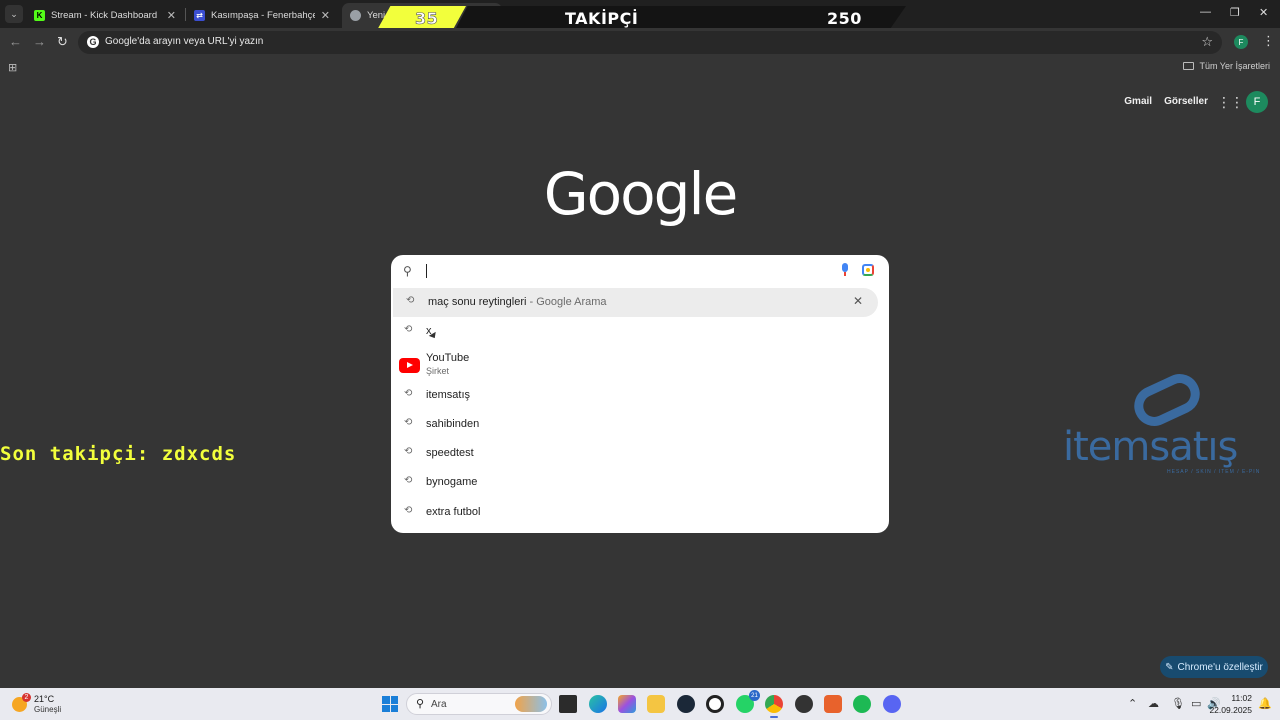 This screenshot has width=1280, height=720. Describe the element at coordinates (199, 15) in the screenshot. I see `match-icon: ⇄` at that location.